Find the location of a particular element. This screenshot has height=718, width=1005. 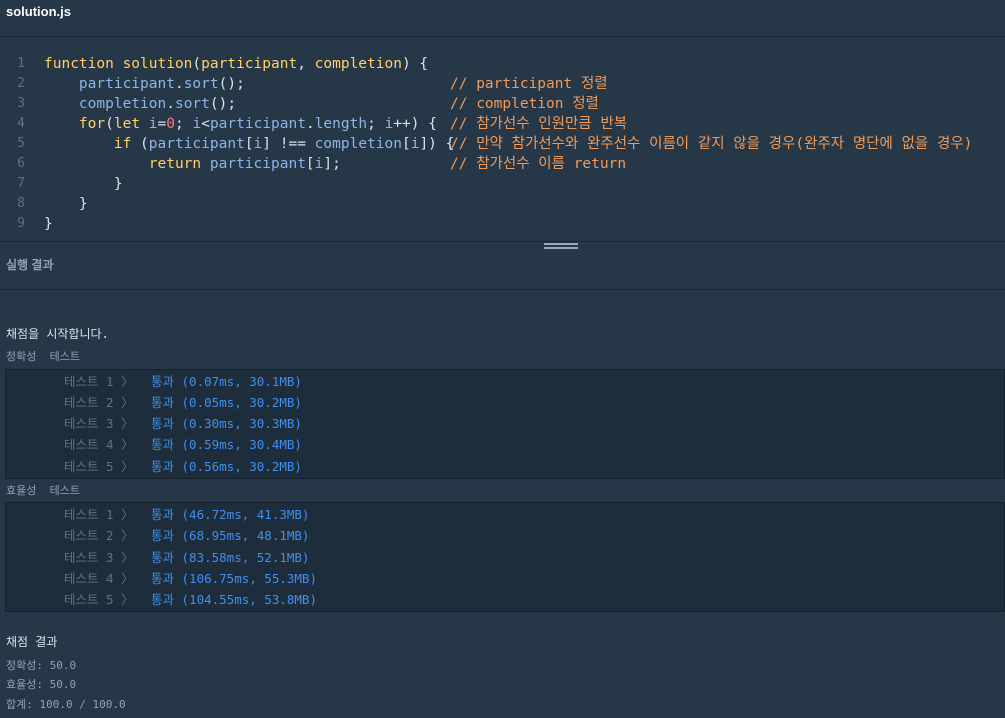

test-row: 테스트 4 〉 통과 (0.59ms, 30.4MB) is located at coordinates (505, 444).